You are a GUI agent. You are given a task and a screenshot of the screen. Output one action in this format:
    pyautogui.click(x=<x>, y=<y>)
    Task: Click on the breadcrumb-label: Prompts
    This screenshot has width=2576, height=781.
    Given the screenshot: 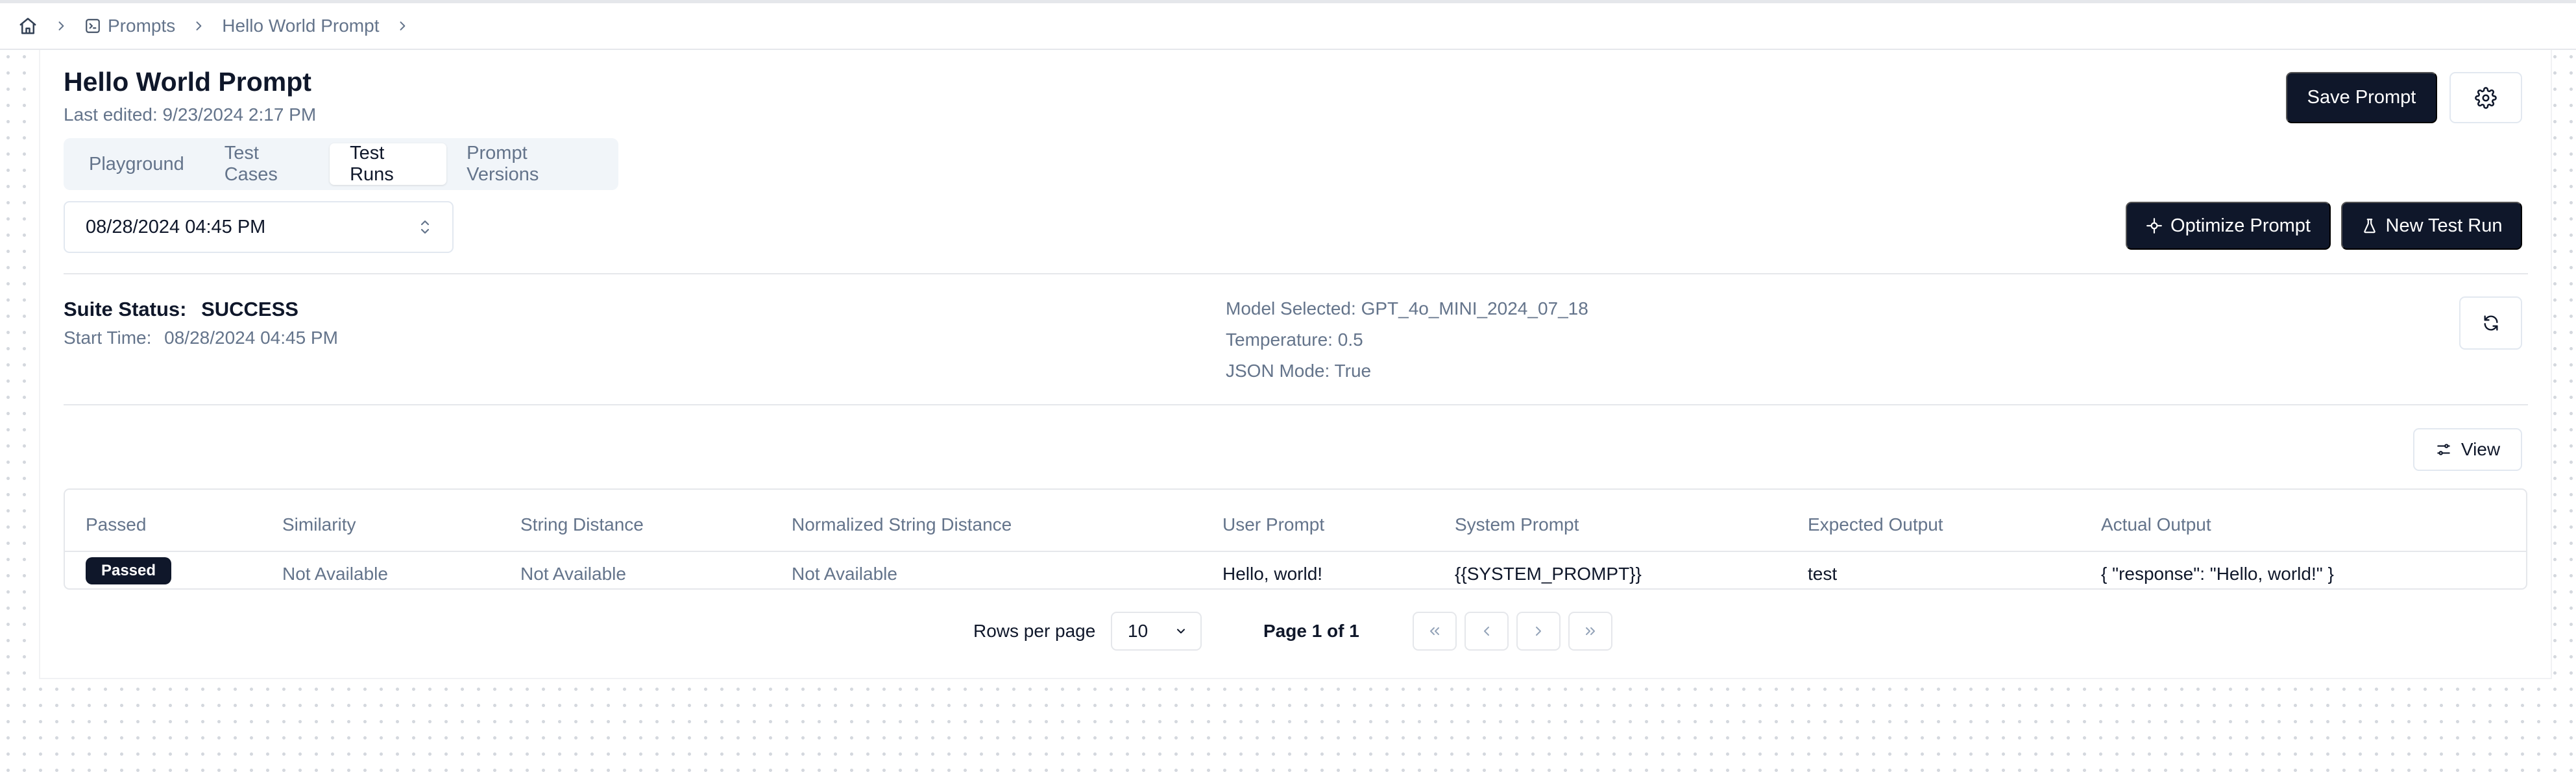 What is the action you would take?
    pyautogui.click(x=142, y=26)
    